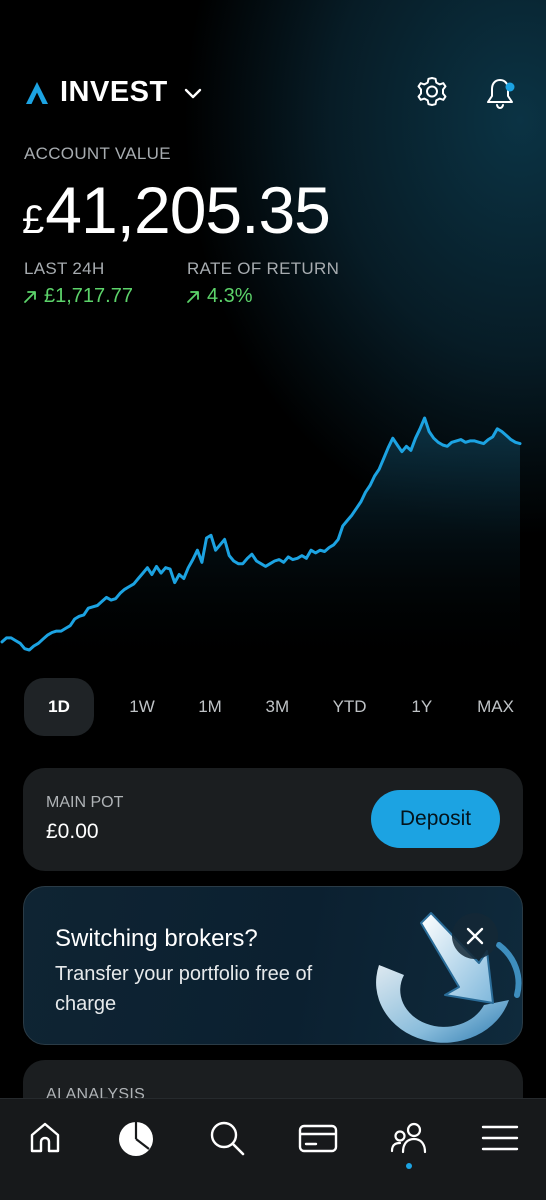 The height and width of the screenshot is (1200, 546). I want to click on settings-button, so click(432, 93).